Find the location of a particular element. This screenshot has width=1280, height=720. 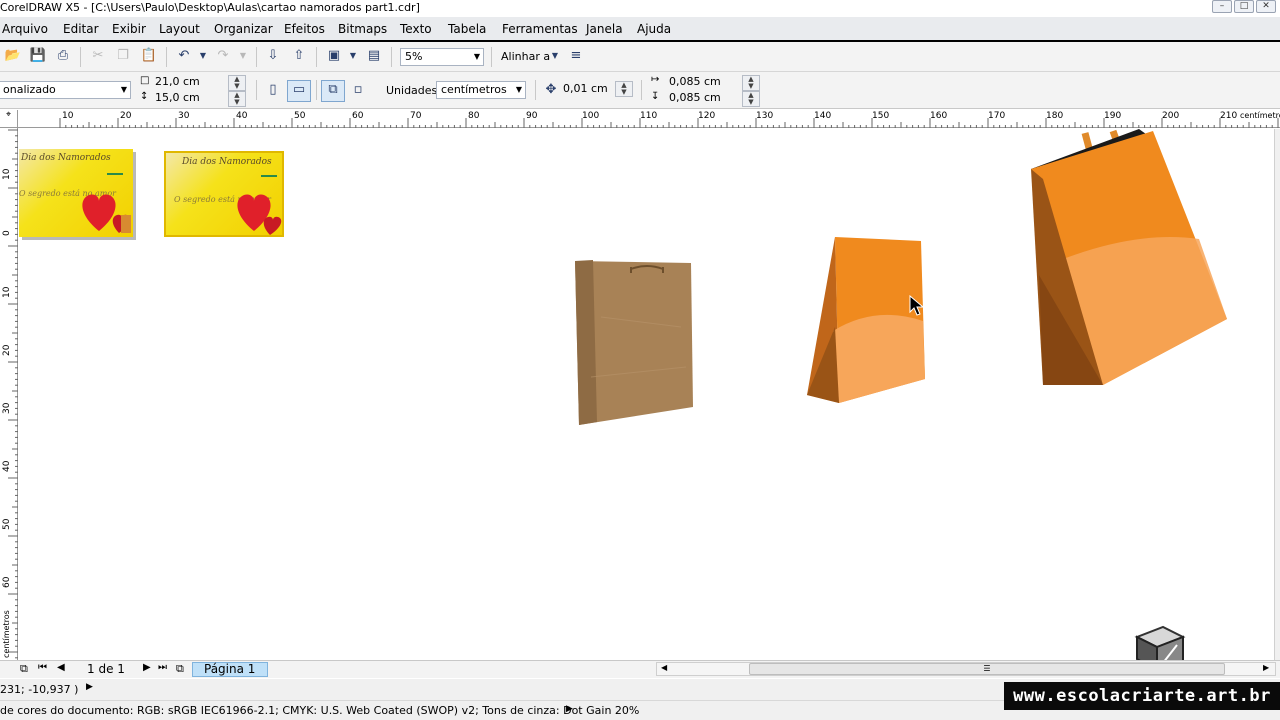

menu-ferramentas: Ferramentas is located at coordinates (540, 29).